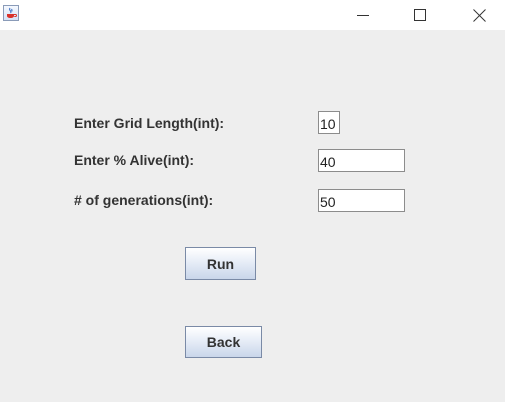 Image resolution: width=505 pixels, height=402 pixels. I want to click on generations-input, so click(361, 200).